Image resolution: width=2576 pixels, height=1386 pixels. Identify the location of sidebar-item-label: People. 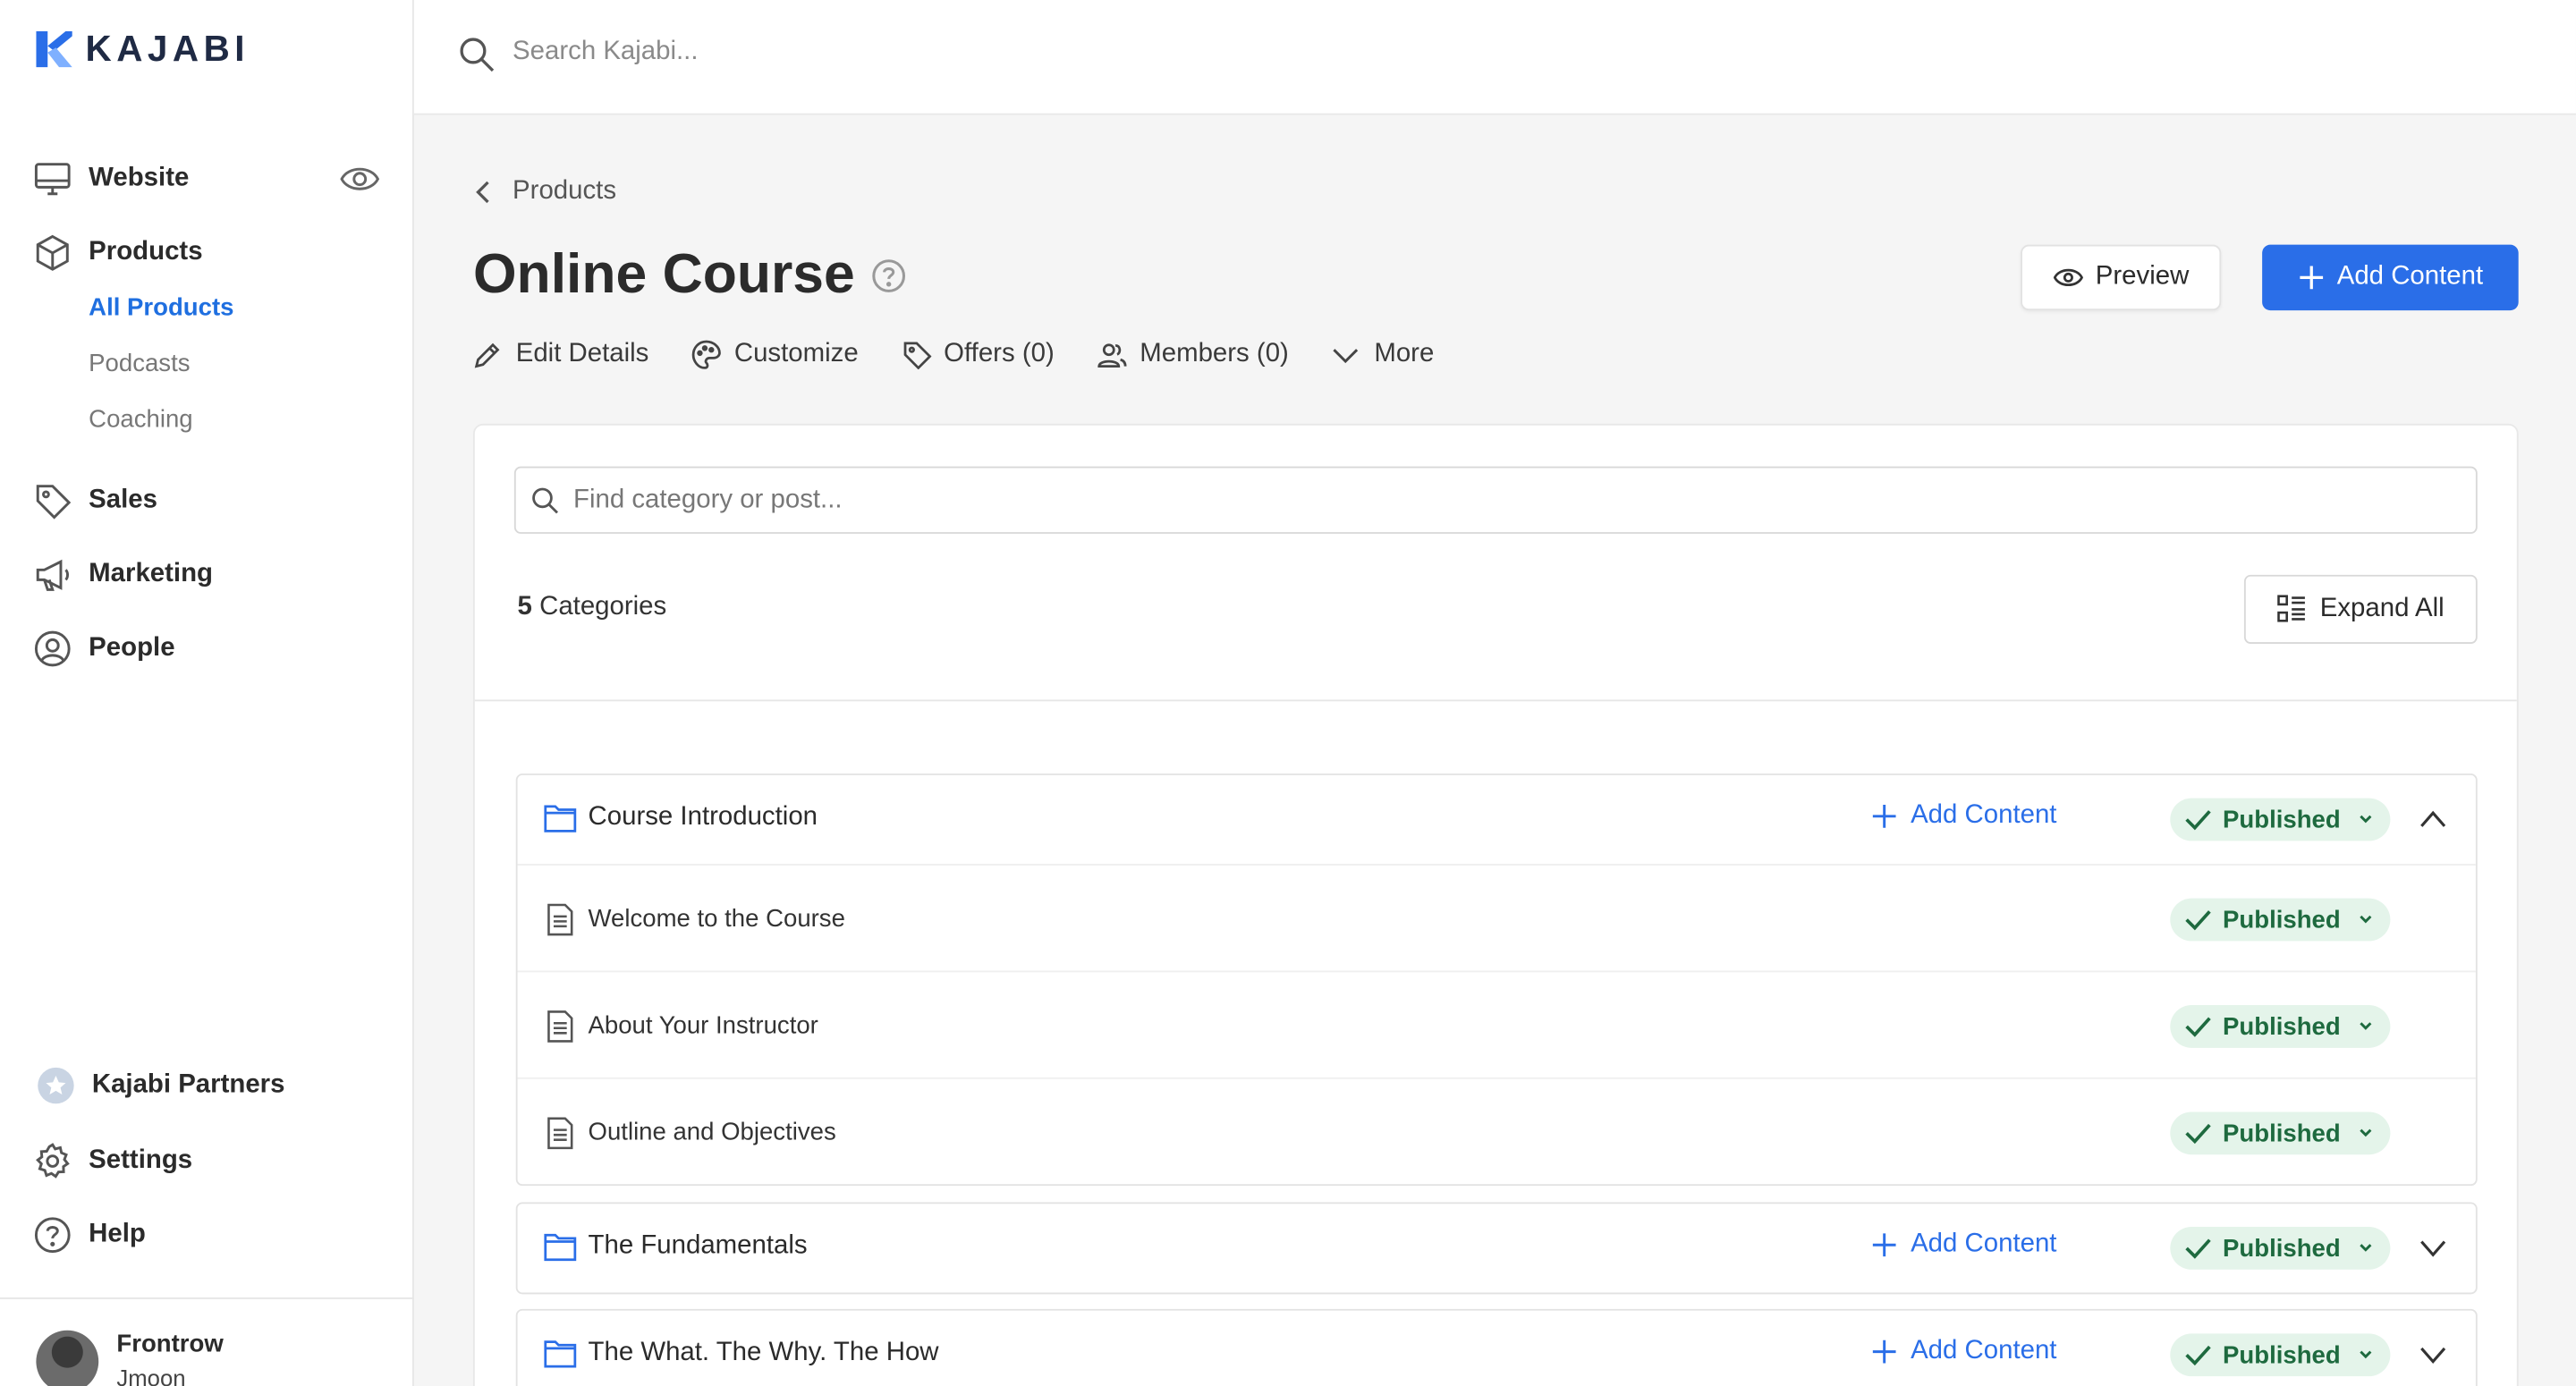
(132, 648).